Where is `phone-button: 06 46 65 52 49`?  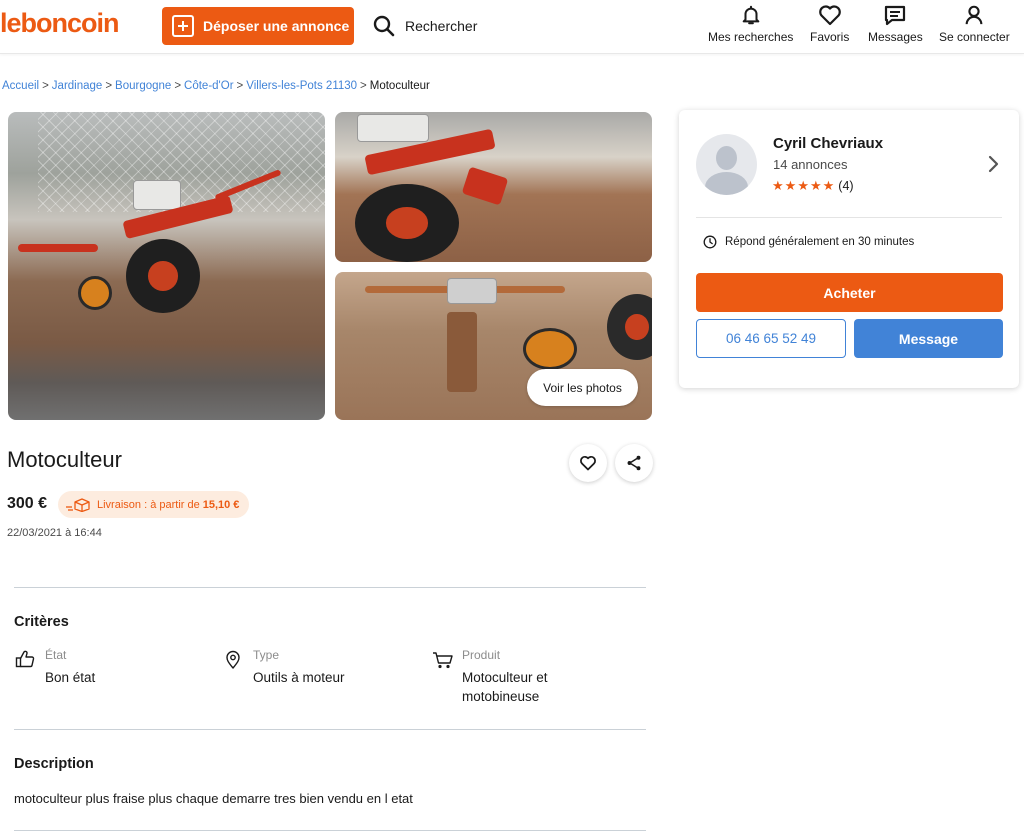 phone-button: 06 46 65 52 49 is located at coordinates (771, 338).